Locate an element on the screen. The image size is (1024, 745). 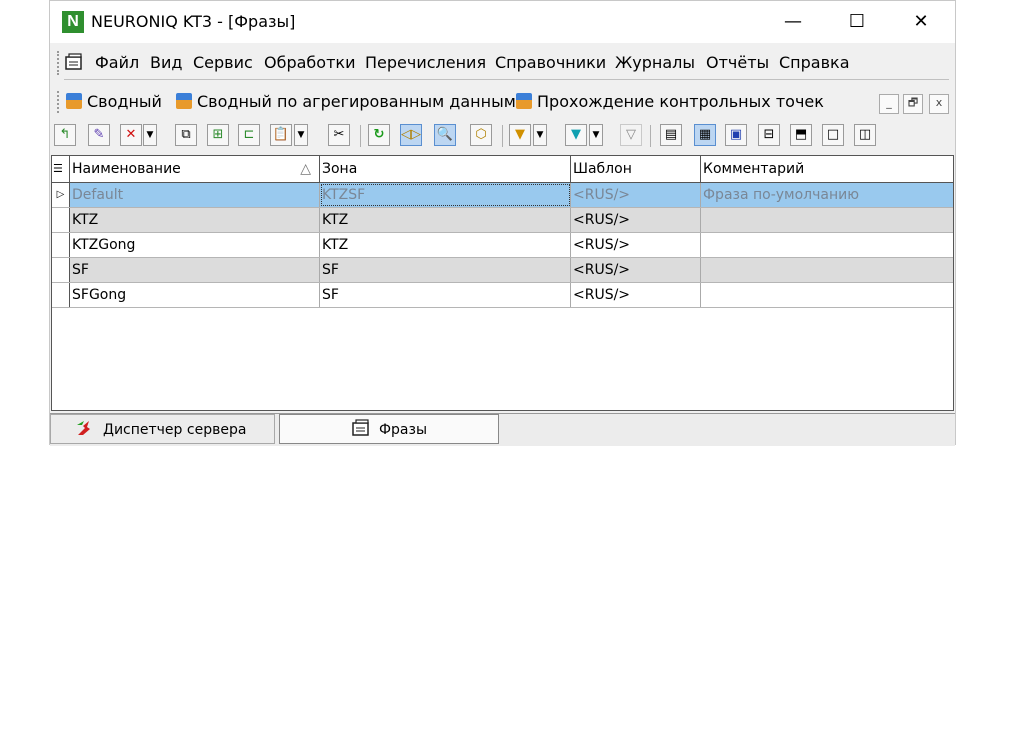
table-row: SF SF <RUS/> is located at coordinates (502, 270).